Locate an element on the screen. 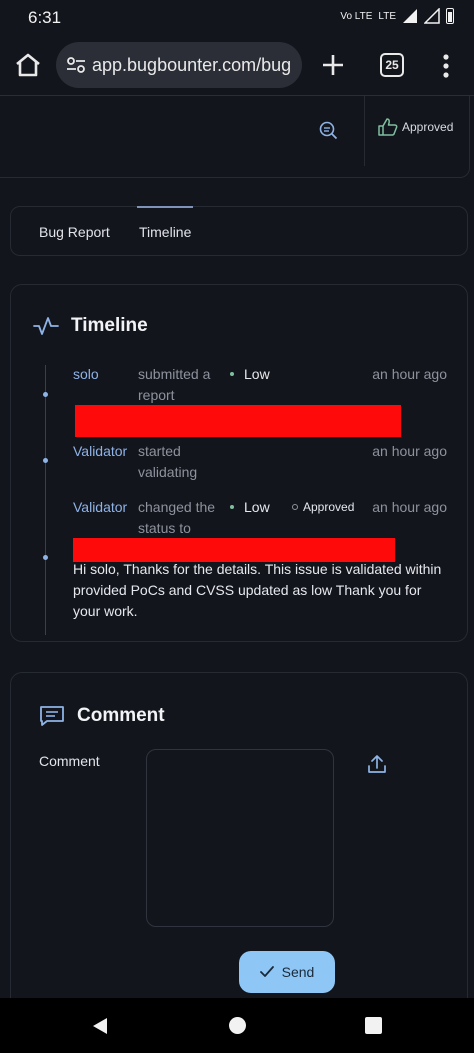 Image resolution: width=474 pixels, height=1053 pixels. system-navigation-bar is located at coordinates (237, 1025).